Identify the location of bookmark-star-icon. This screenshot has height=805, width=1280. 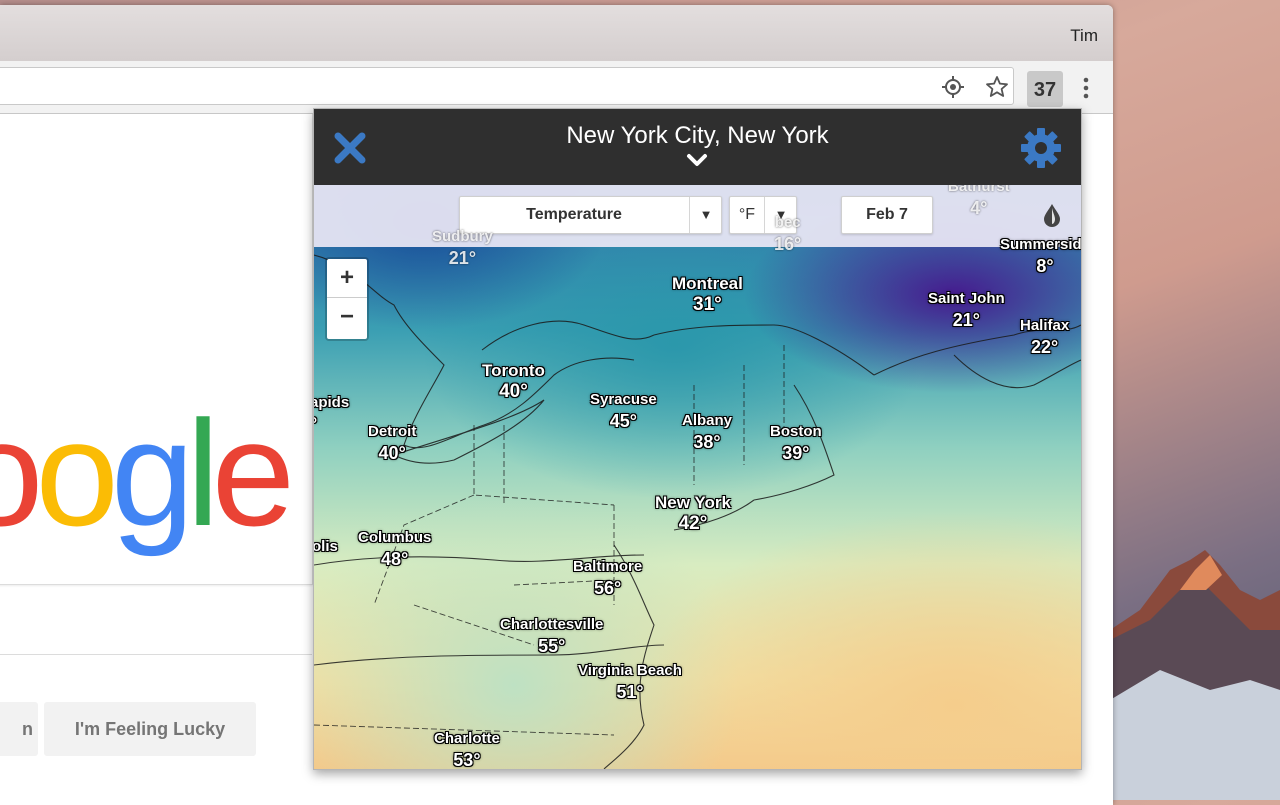
(997, 87).